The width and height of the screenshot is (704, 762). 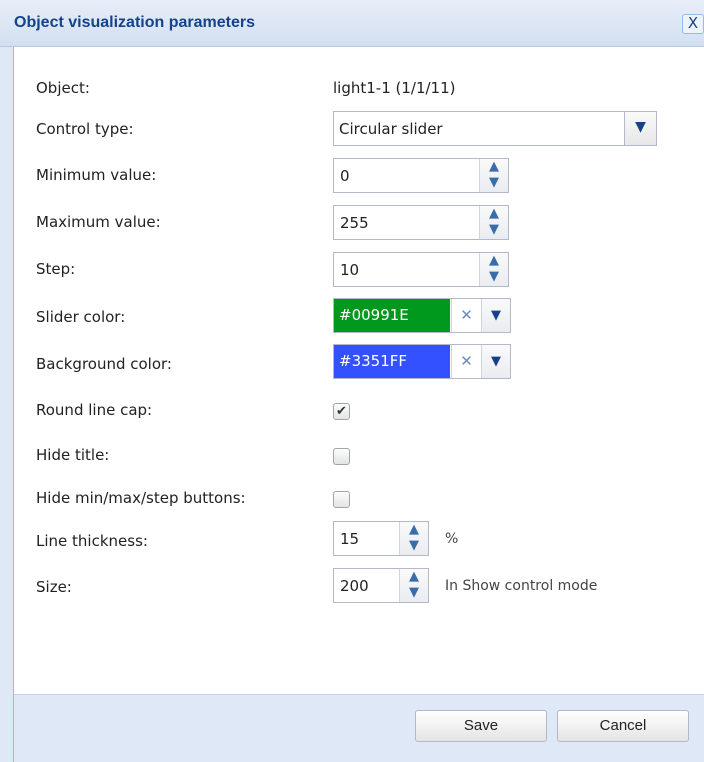 I want to click on hide-title-label: Hide title:, so click(x=73, y=455).